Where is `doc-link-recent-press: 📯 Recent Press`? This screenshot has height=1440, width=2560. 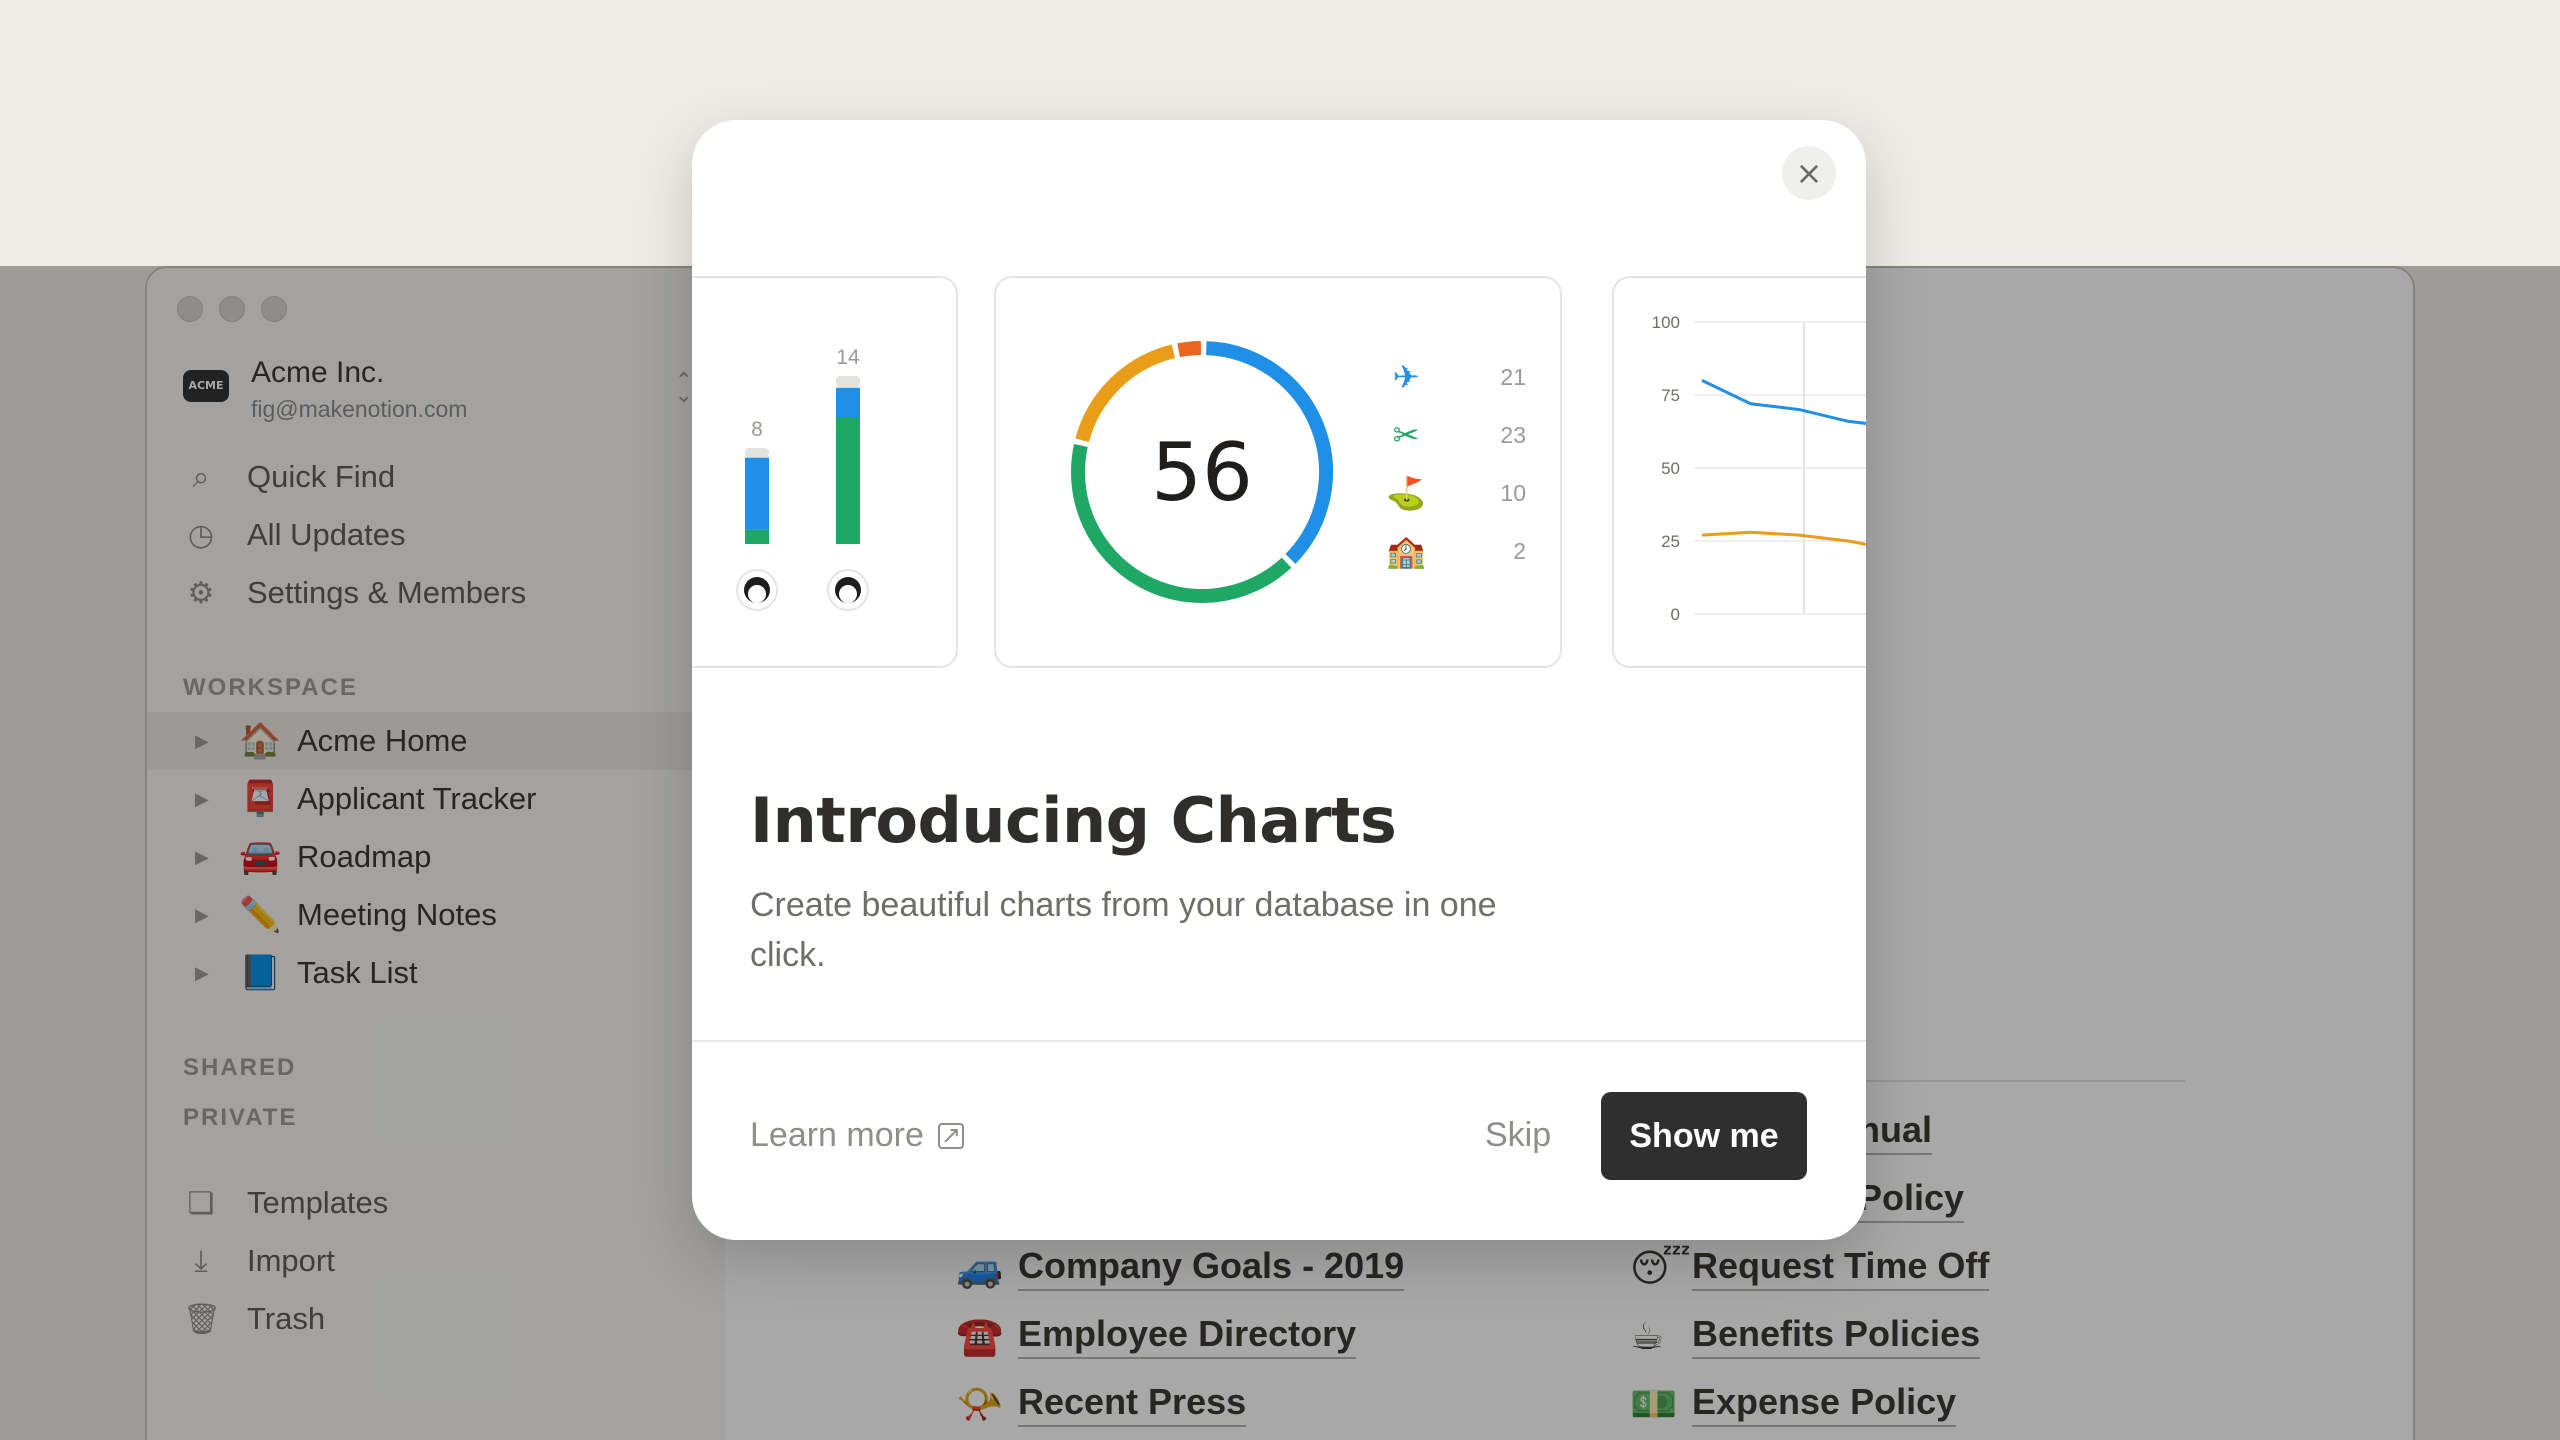 doc-link-recent-press: 📯 Recent Press is located at coordinates (1101, 1404).